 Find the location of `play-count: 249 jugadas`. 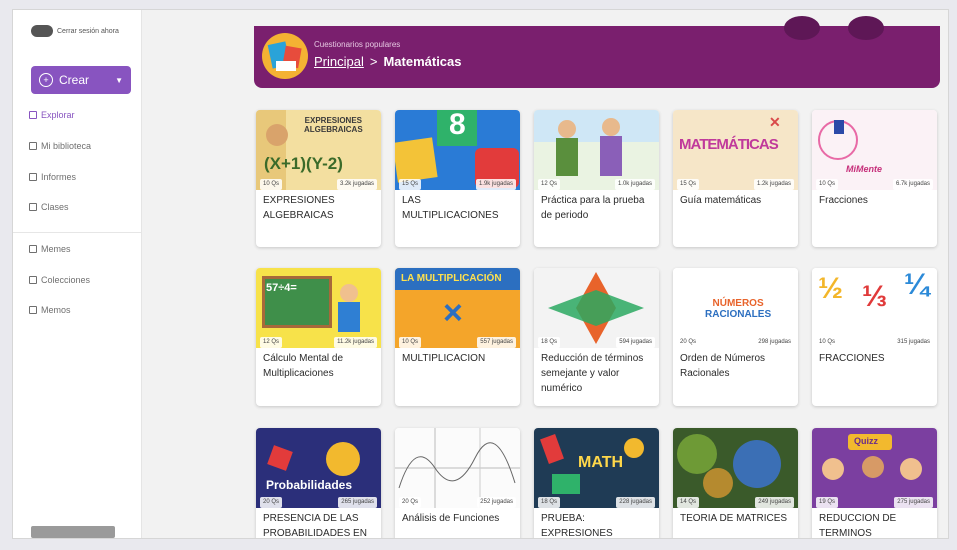

play-count: 249 jugadas is located at coordinates (774, 502).